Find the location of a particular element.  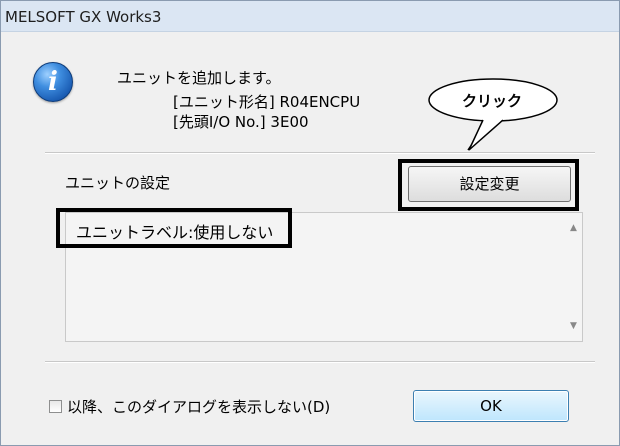

ok-button-label: OK is located at coordinates (491, 406).